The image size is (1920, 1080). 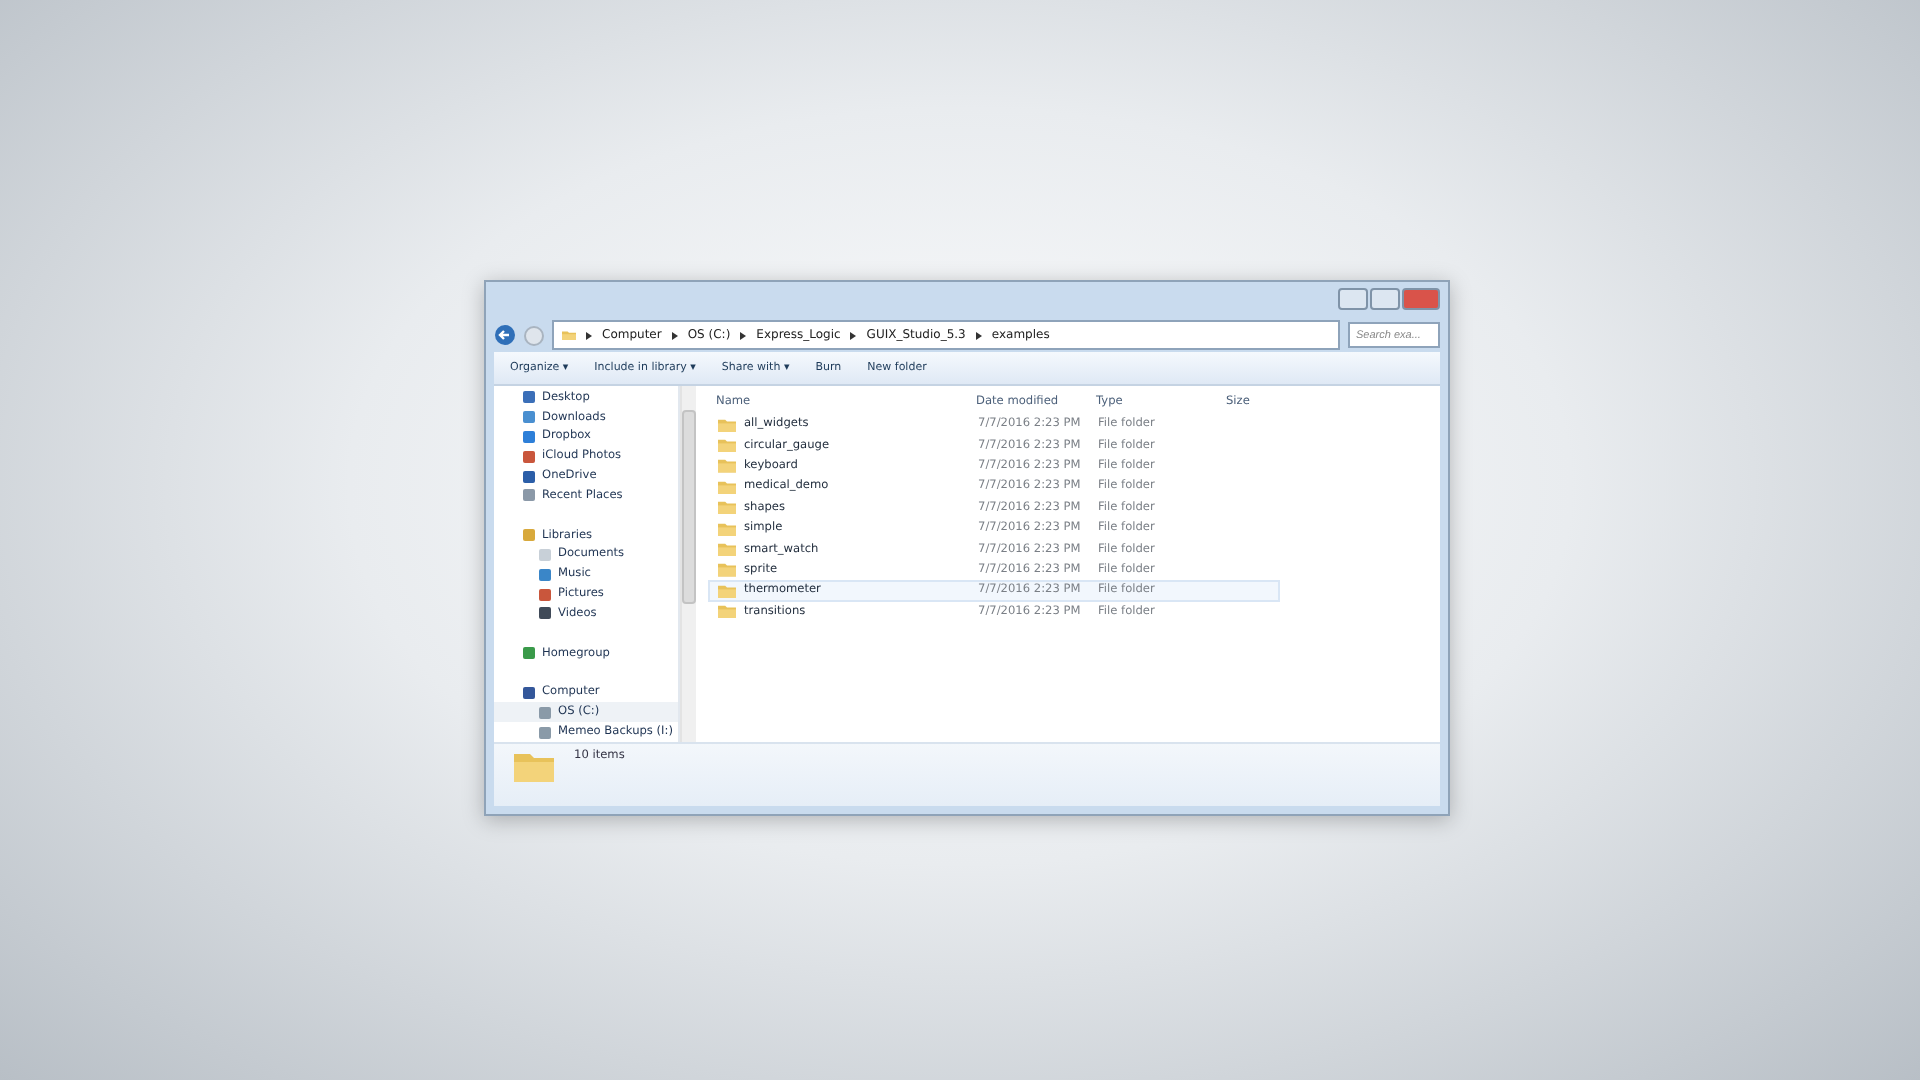 What do you see at coordinates (505, 335) in the screenshot?
I see `back-icon` at bounding box center [505, 335].